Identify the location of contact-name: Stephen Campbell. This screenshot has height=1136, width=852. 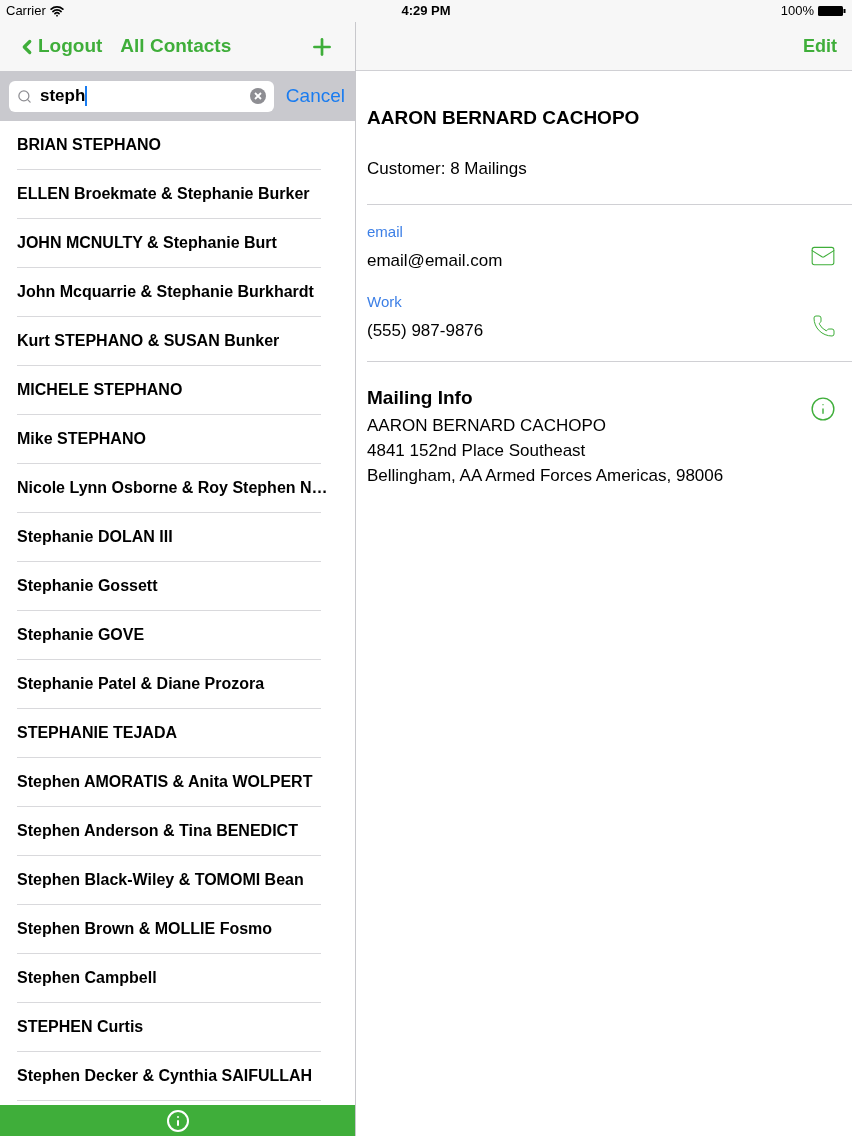
(87, 978).